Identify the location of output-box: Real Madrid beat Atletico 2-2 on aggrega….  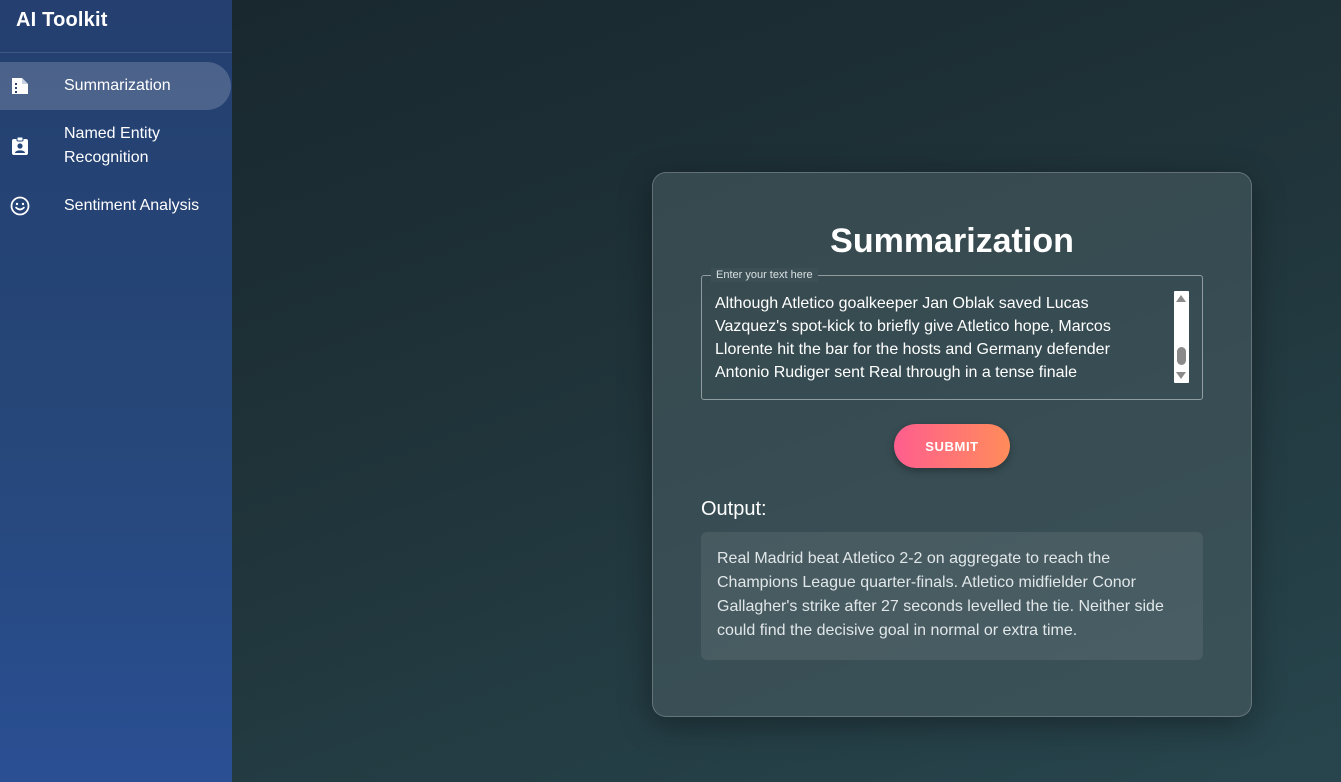
(952, 596).